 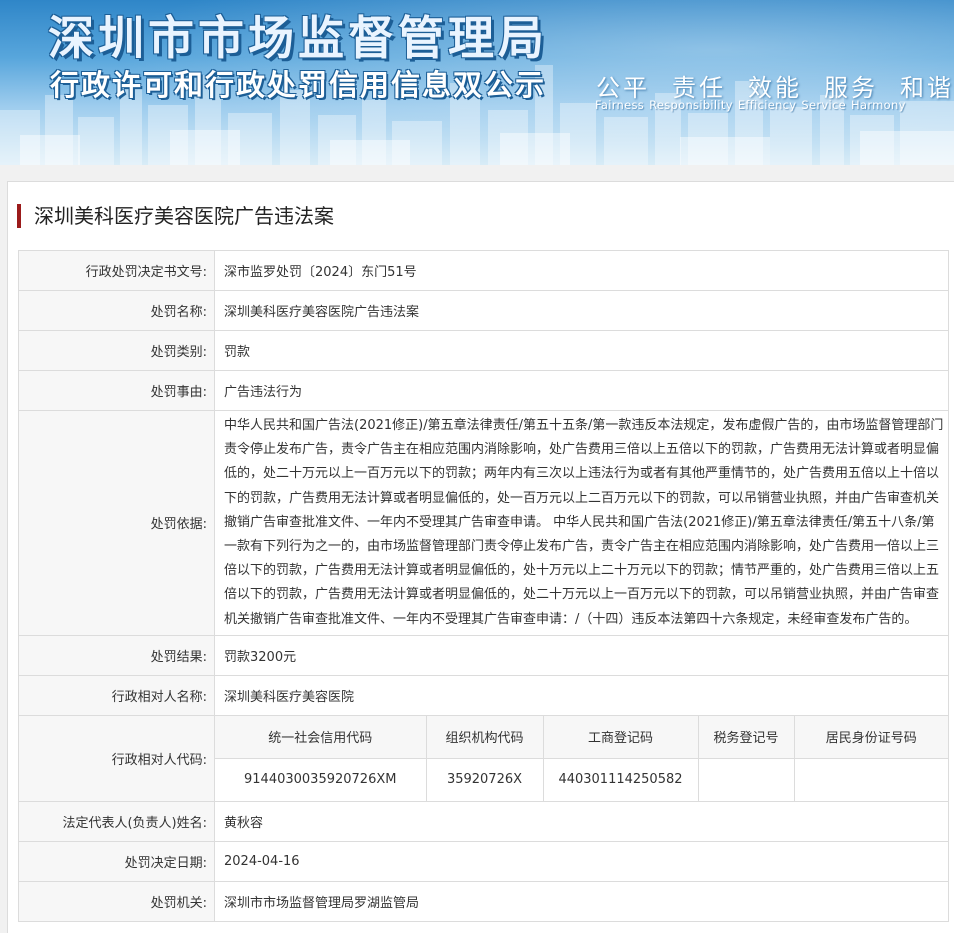 What do you see at coordinates (581, 695) in the screenshot?
I see `party-name-value: 深圳美科医疗美容医院` at bounding box center [581, 695].